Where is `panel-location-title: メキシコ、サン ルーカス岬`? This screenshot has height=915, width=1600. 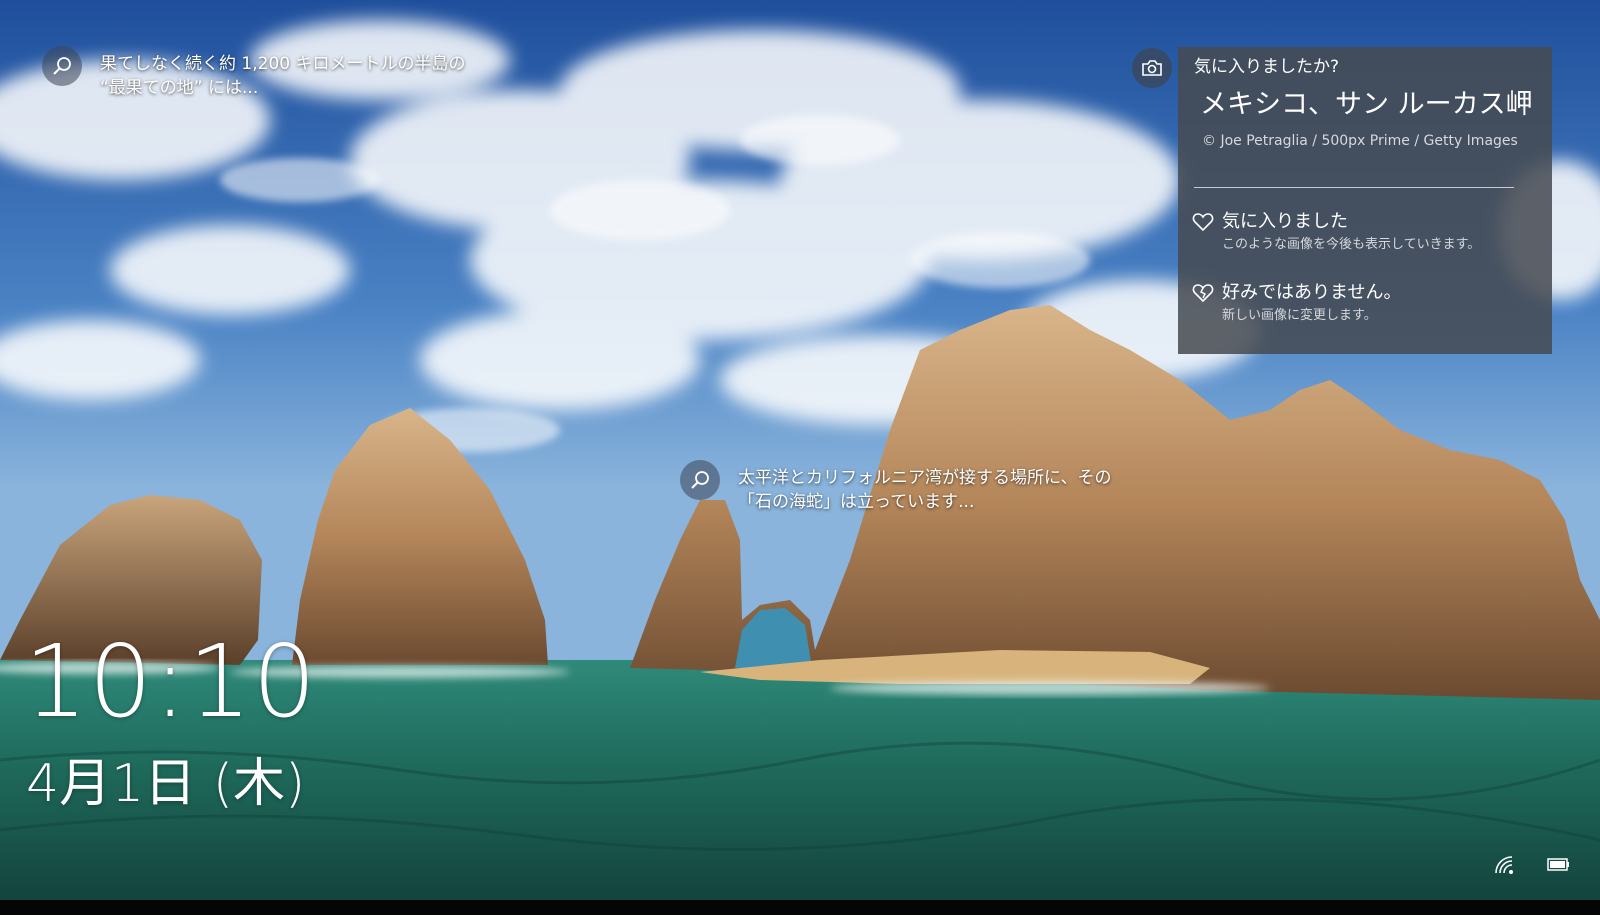
panel-location-title: メキシコ、サン ルーカス岬 is located at coordinates (1366, 104).